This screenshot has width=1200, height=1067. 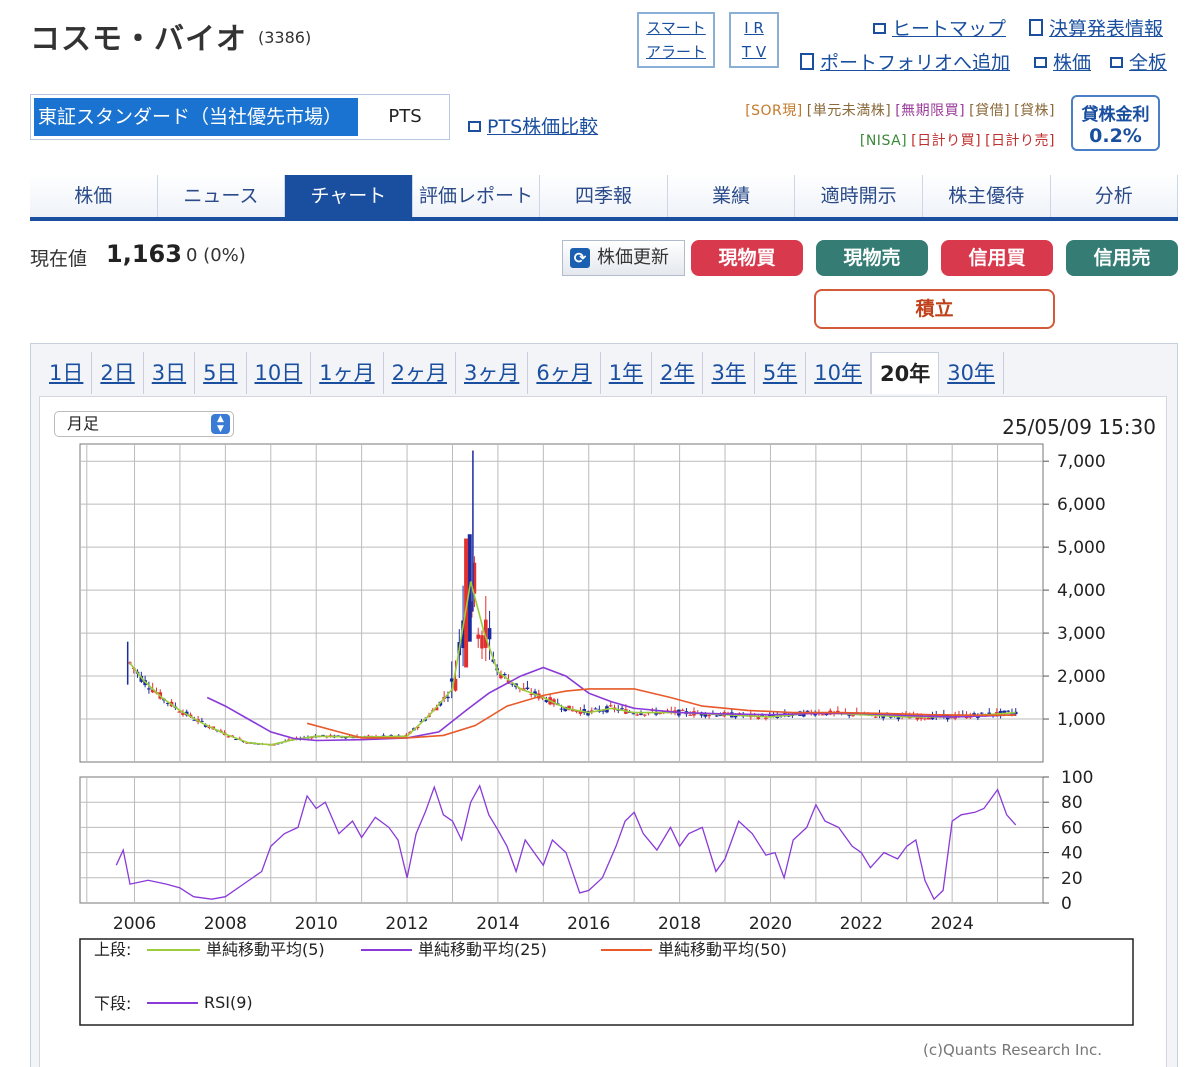 What do you see at coordinates (316, 924) in the screenshot?
I see `x-tick-label: 2010` at bounding box center [316, 924].